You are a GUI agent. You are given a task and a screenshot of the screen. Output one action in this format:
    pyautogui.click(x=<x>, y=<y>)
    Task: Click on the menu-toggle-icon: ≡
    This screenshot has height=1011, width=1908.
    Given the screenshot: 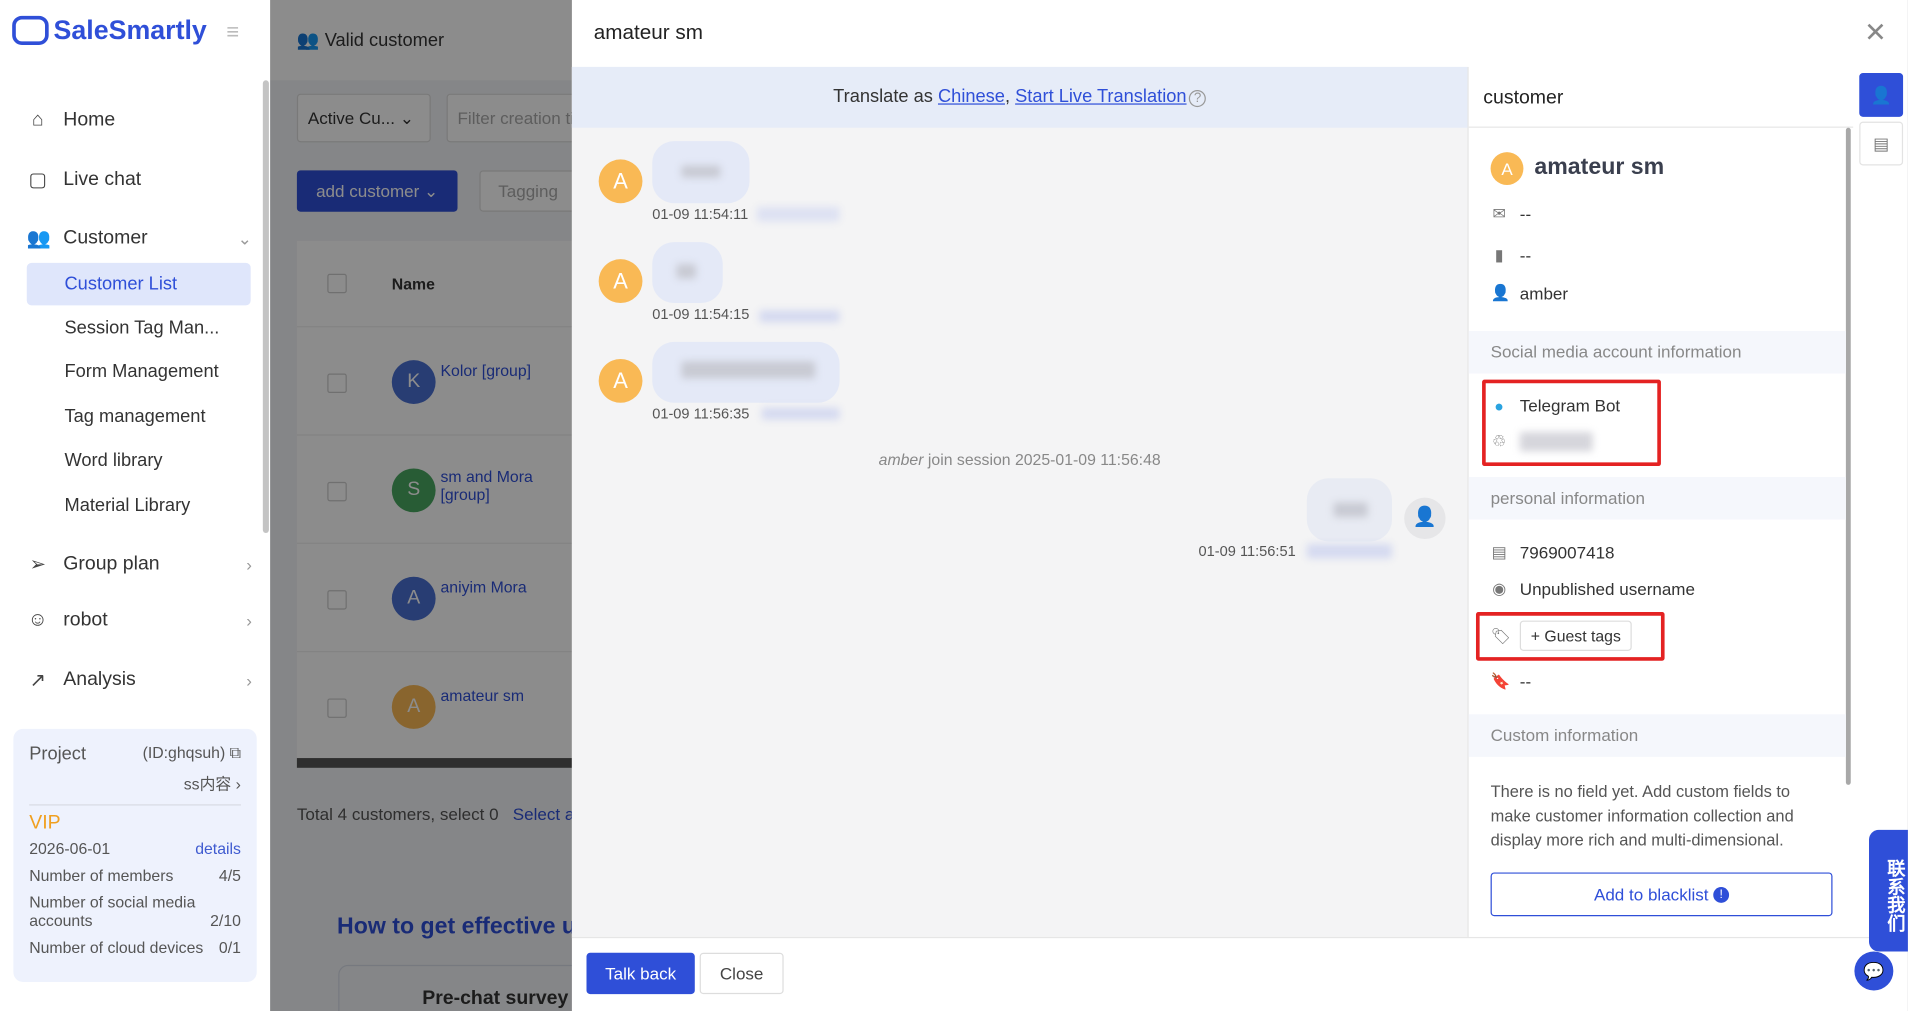 What is the action you would take?
    pyautogui.click(x=232, y=32)
    